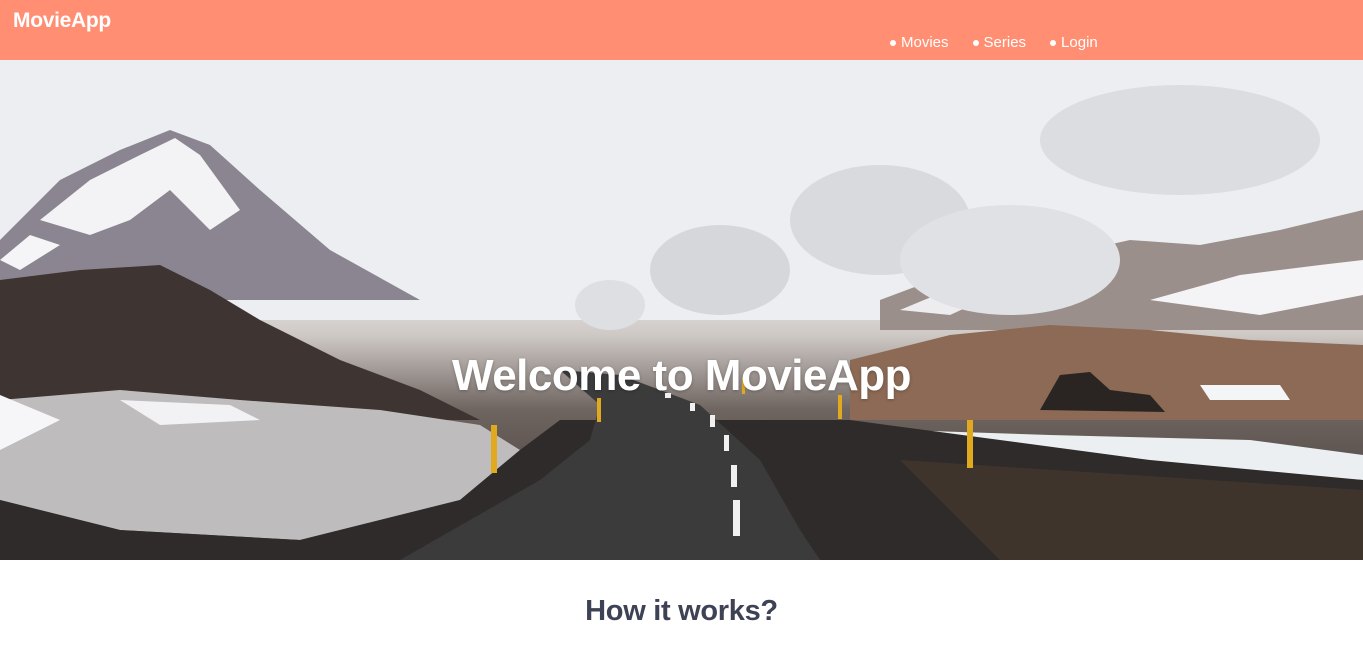  What do you see at coordinates (681, 376) in the screenshot?
I see `hero-title: Welcome to MovieApp` at bounding box center [681, 376].